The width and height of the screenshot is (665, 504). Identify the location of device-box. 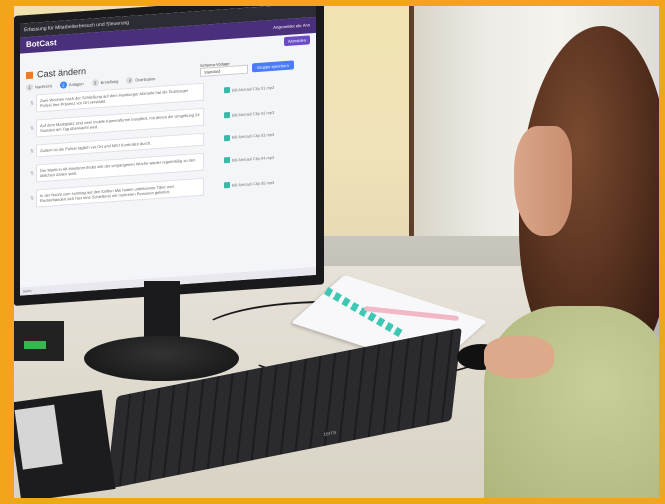
(39, 341).